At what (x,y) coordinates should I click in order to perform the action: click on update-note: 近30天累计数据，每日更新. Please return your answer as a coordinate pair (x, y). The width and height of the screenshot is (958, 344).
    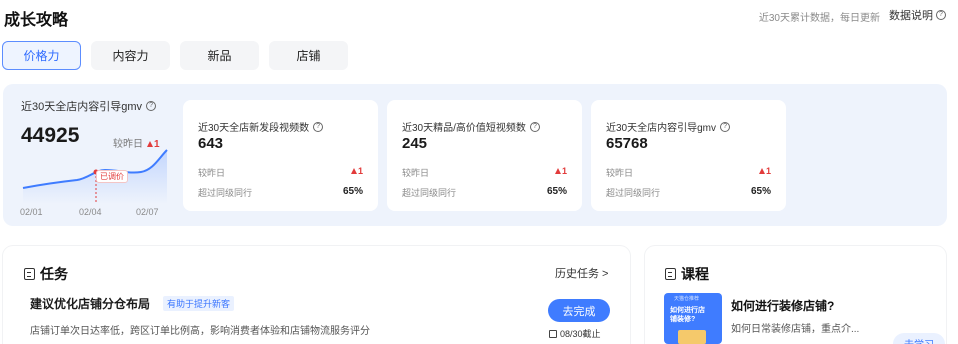
    Looking at the image, I should click on (819, 18).